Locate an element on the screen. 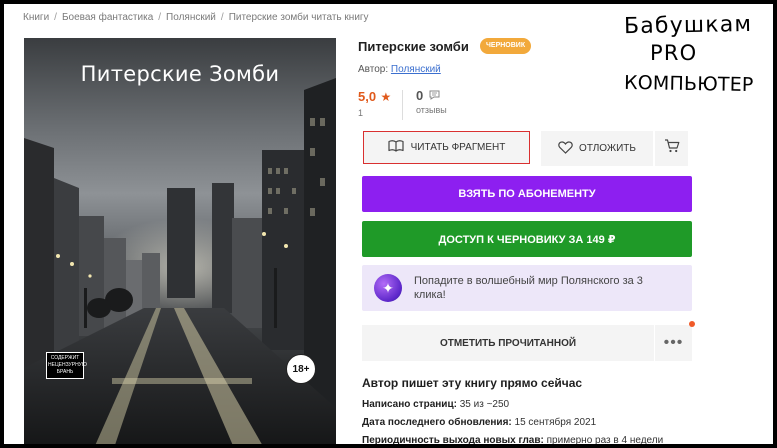 Image resolution: width=777 pixels, height=448 pixels. author-link: Полянский is located at coordinates (416, 69).